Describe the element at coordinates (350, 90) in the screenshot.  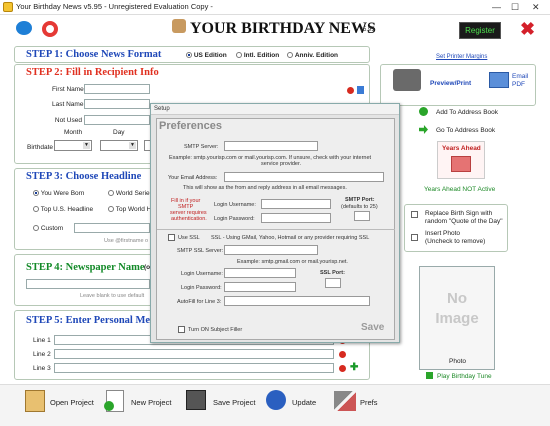
I see `clear-name-icon` at that location.